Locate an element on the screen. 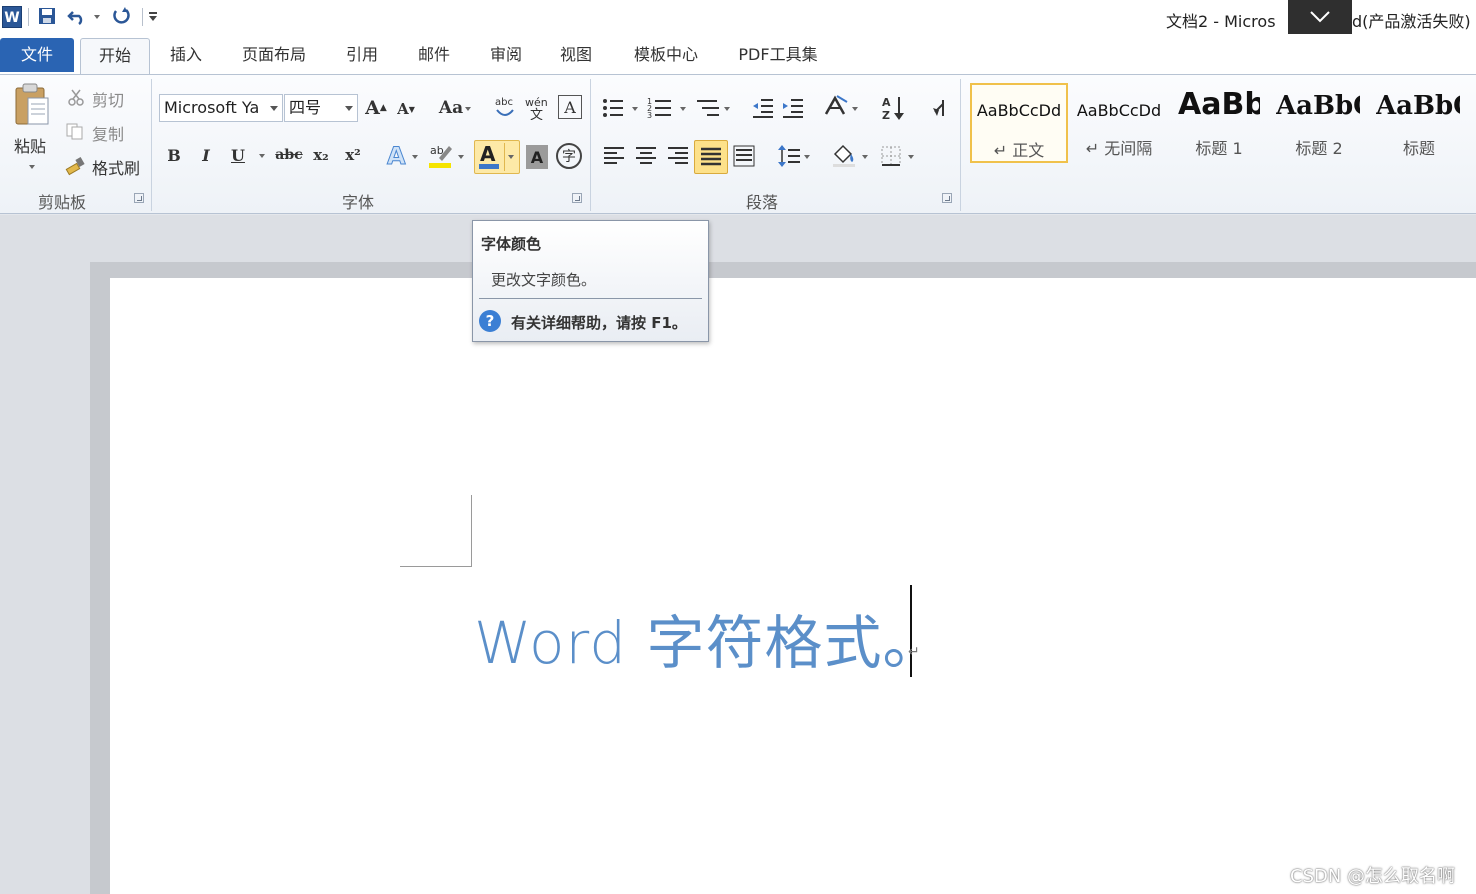 The height and width of the screenshot is (894, 1476). highlight-icon: ab is located at coordinates (440, 156).